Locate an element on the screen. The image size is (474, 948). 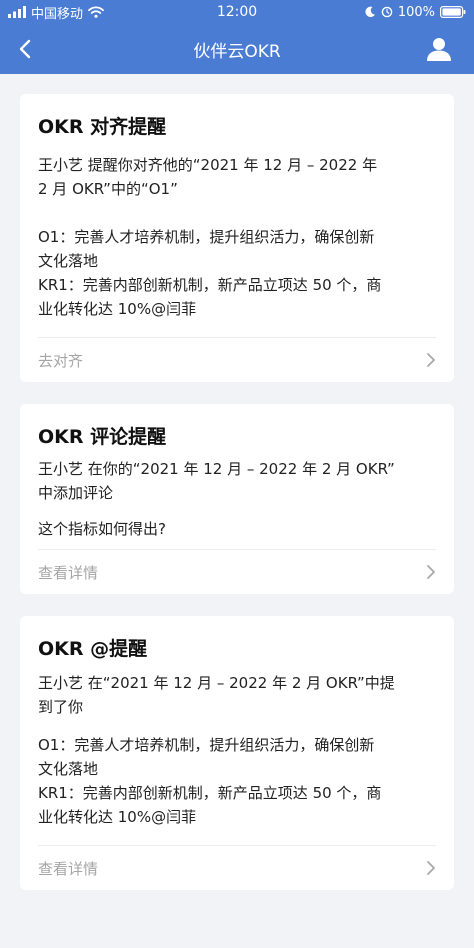
mention-detail-row: 查看详情 is located at coordinates (237, 867).